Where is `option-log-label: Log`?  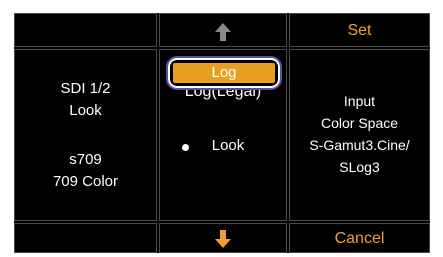
option-log-label: Log is located at coordinates (224, 72).